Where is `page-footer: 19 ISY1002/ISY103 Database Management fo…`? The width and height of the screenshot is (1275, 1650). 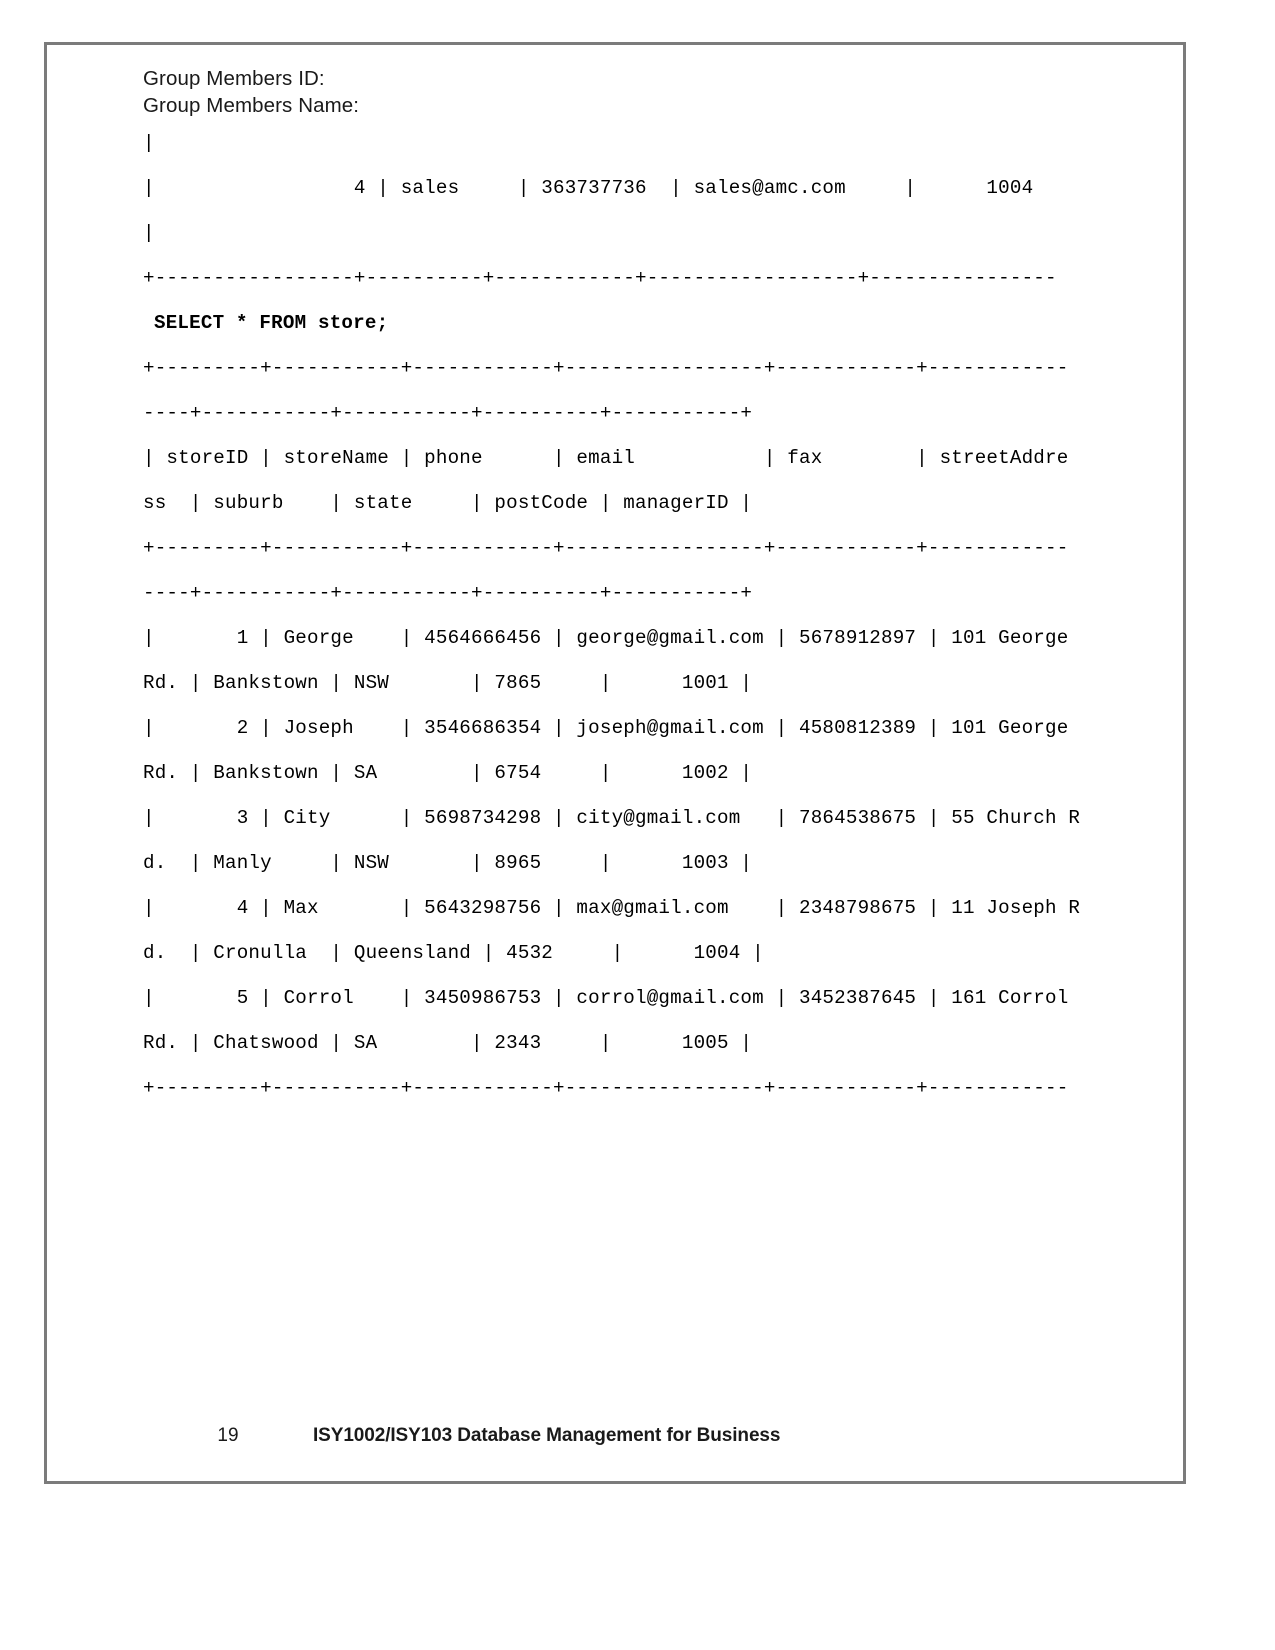
page-footer: 19 ISY1002/ISY103 Database Management fo… is located at coordinates (638, 1436).